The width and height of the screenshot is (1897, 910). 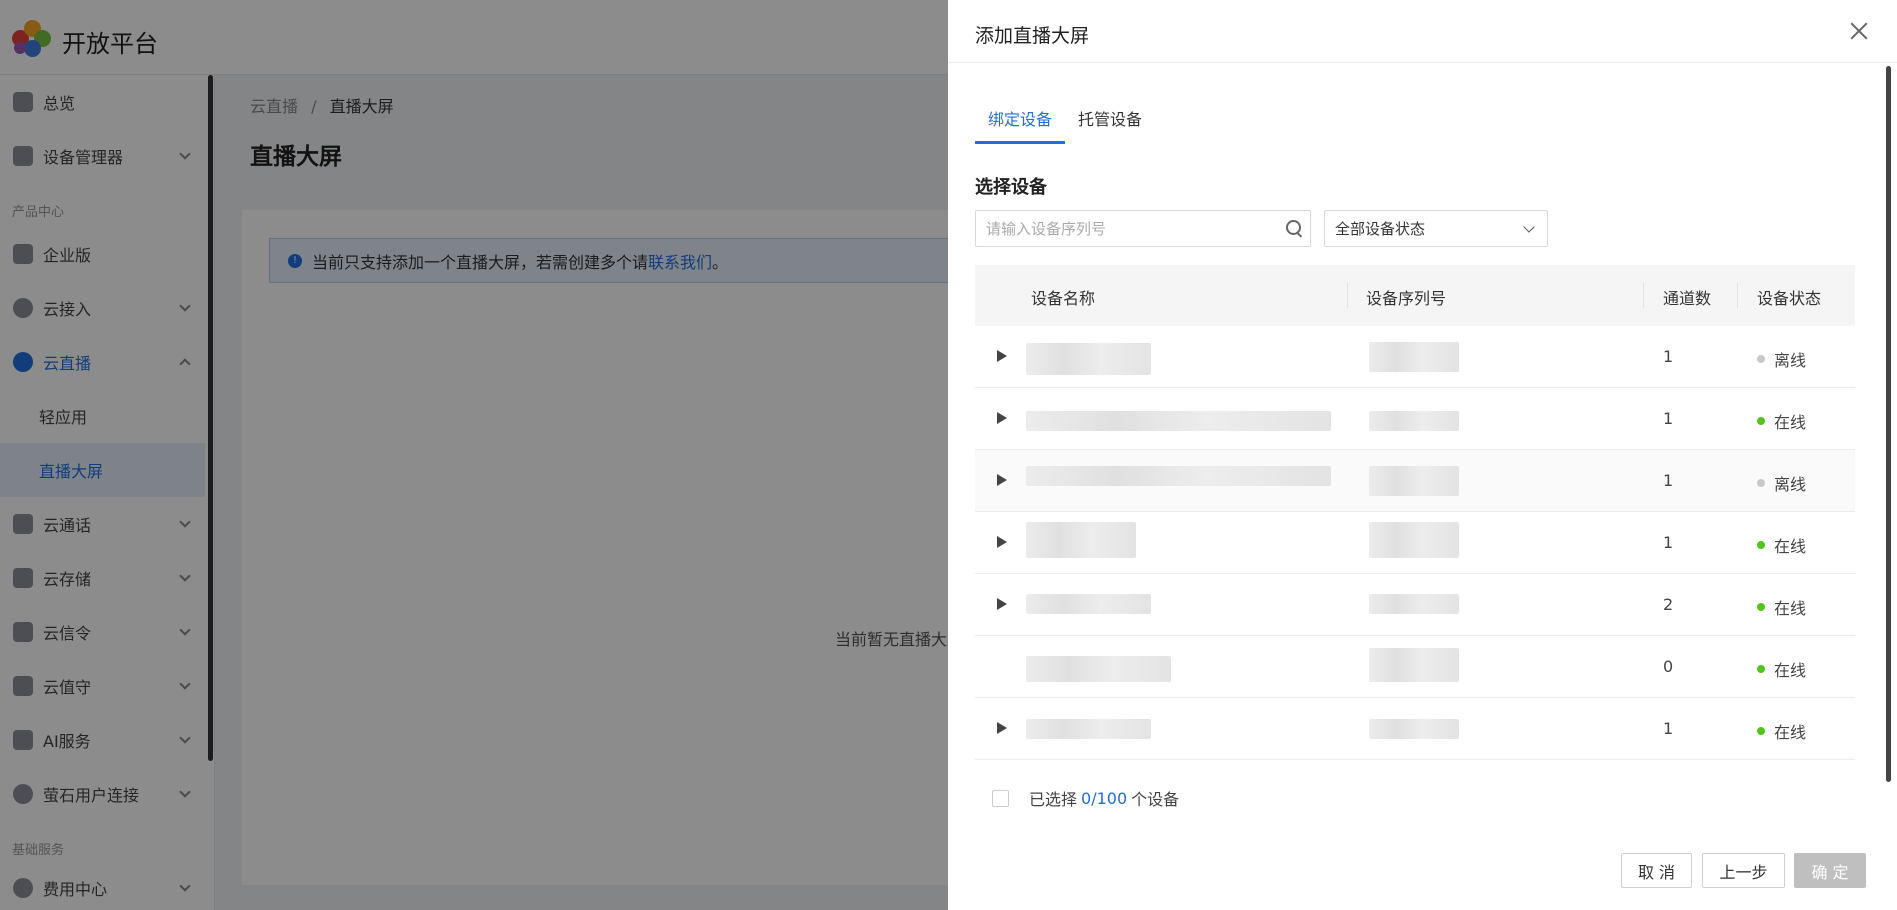 I want to click on previous-step-button: 上一步, so click(x=1743, y=870).